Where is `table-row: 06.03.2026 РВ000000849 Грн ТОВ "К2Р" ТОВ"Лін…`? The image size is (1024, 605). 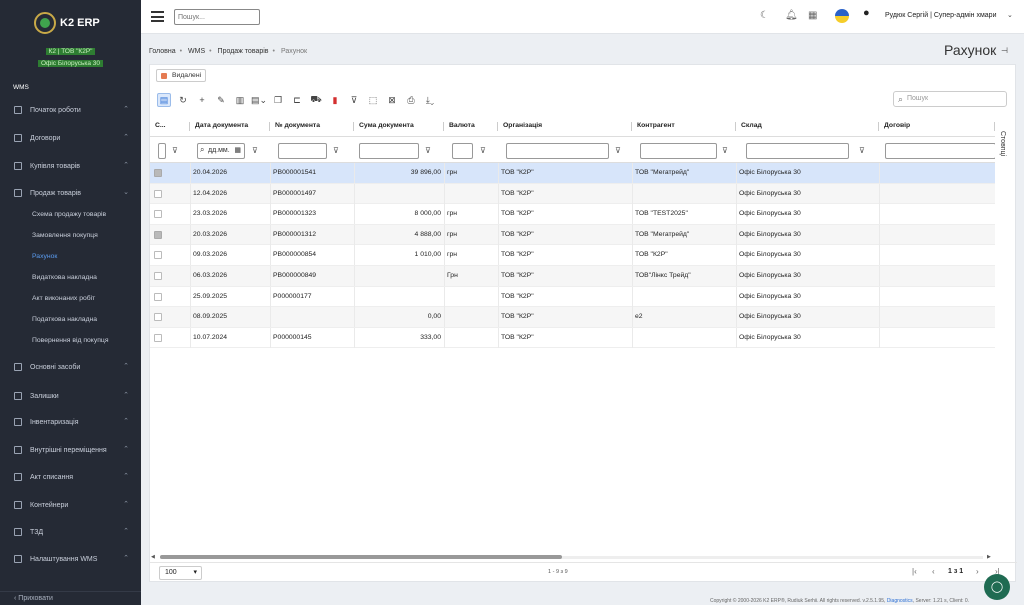
table-row: 06.03.2026 РВ000000849 Грн ТОВ "К2Р" ТОВ"Лін… is located at coordinates (572, 276).